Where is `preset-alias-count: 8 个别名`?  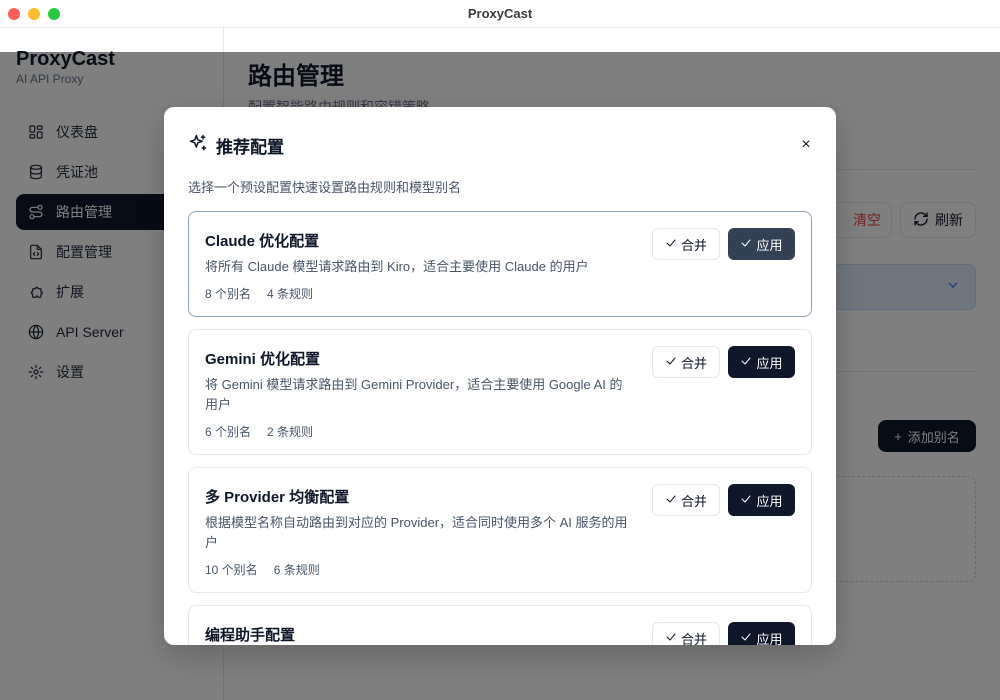
preset-alias-count: 8 个别名 is located at coordinates (228, 294).